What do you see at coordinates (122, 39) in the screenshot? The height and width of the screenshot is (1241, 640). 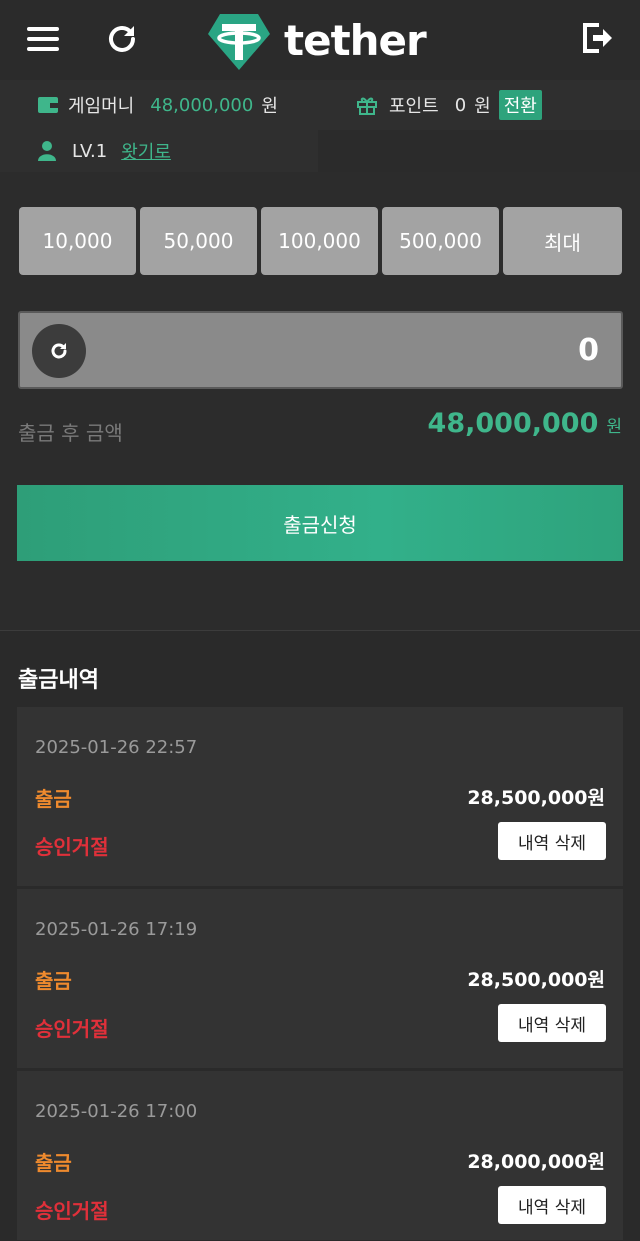 I see `refresh-icon` at bounding box center [122, 39].